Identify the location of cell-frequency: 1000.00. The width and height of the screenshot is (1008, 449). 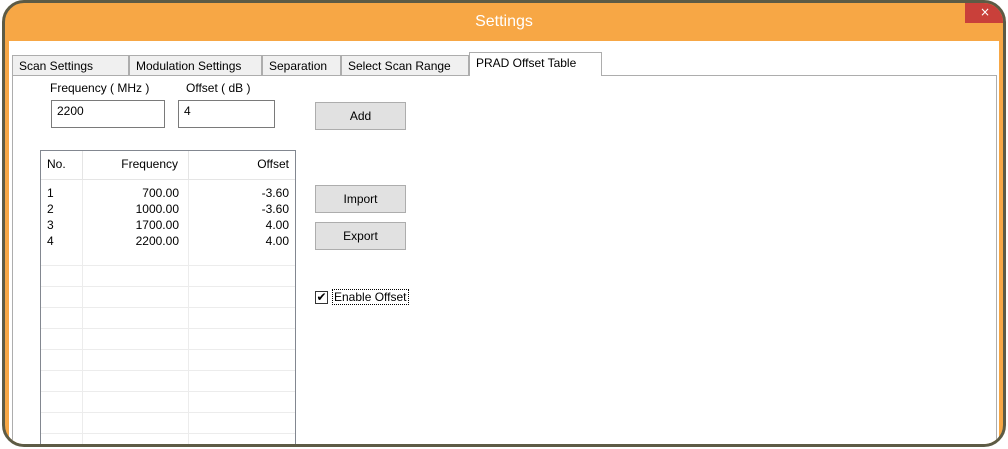
(157, 209).